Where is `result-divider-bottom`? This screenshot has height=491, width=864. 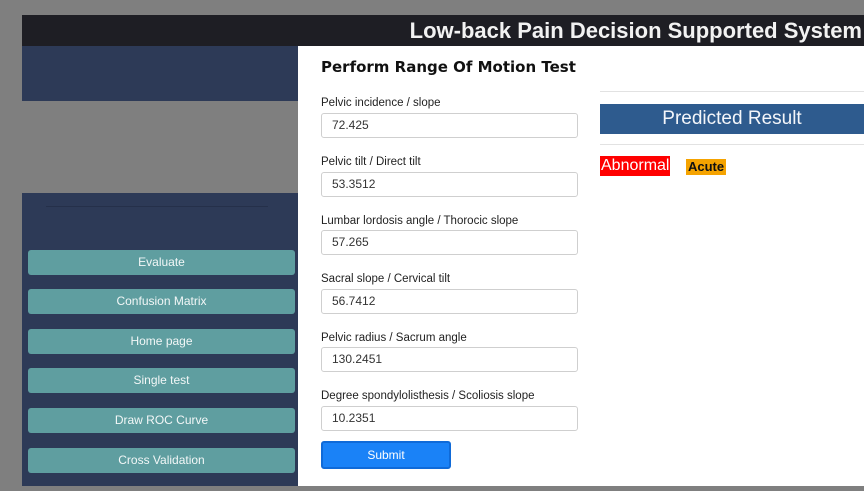 result-divider-bottom is located at coordinates (732, 144).